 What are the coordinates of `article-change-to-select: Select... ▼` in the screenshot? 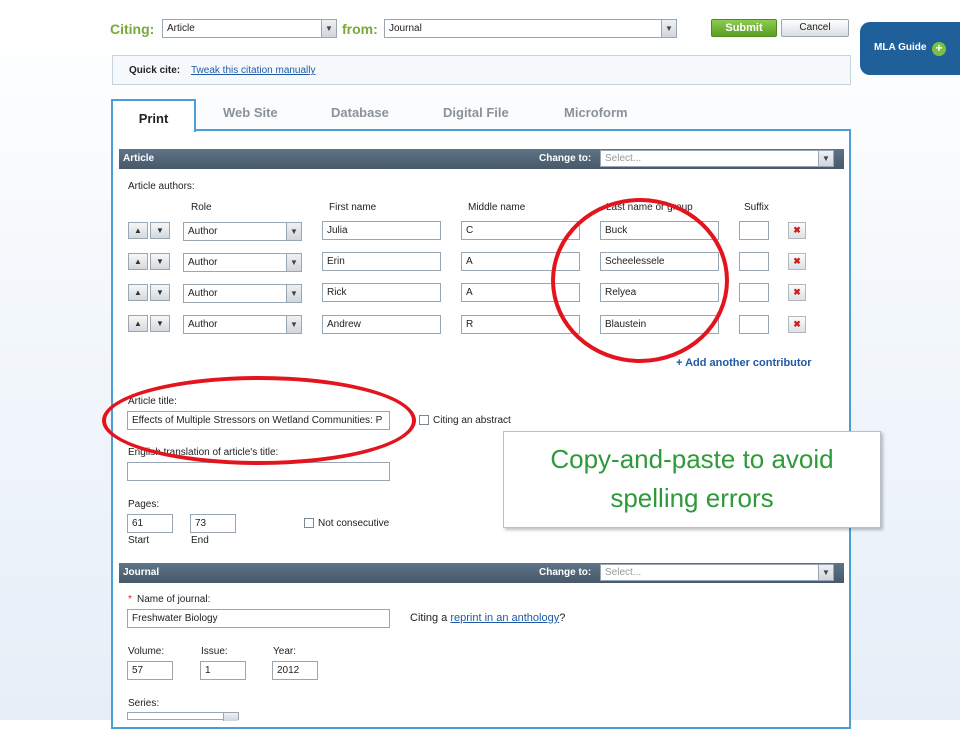 It's located at (717, 158).